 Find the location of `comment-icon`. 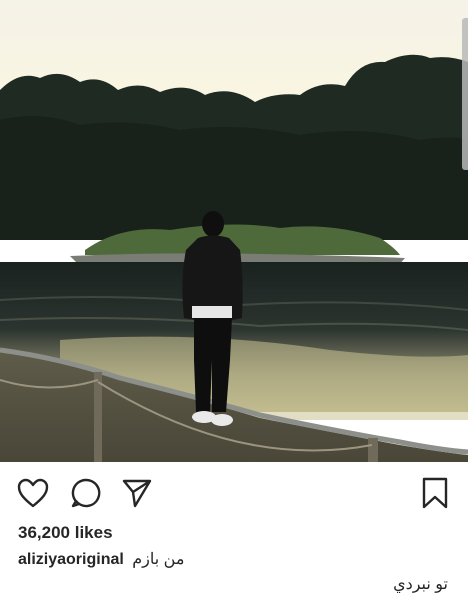

comment-icon is located at coordinates (86, 493).